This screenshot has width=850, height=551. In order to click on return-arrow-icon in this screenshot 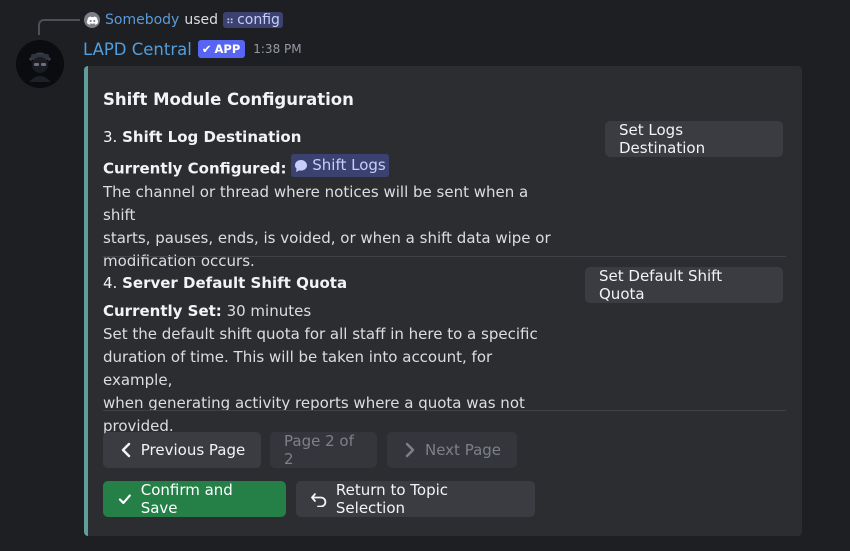, I will do `click(319, 500)`.